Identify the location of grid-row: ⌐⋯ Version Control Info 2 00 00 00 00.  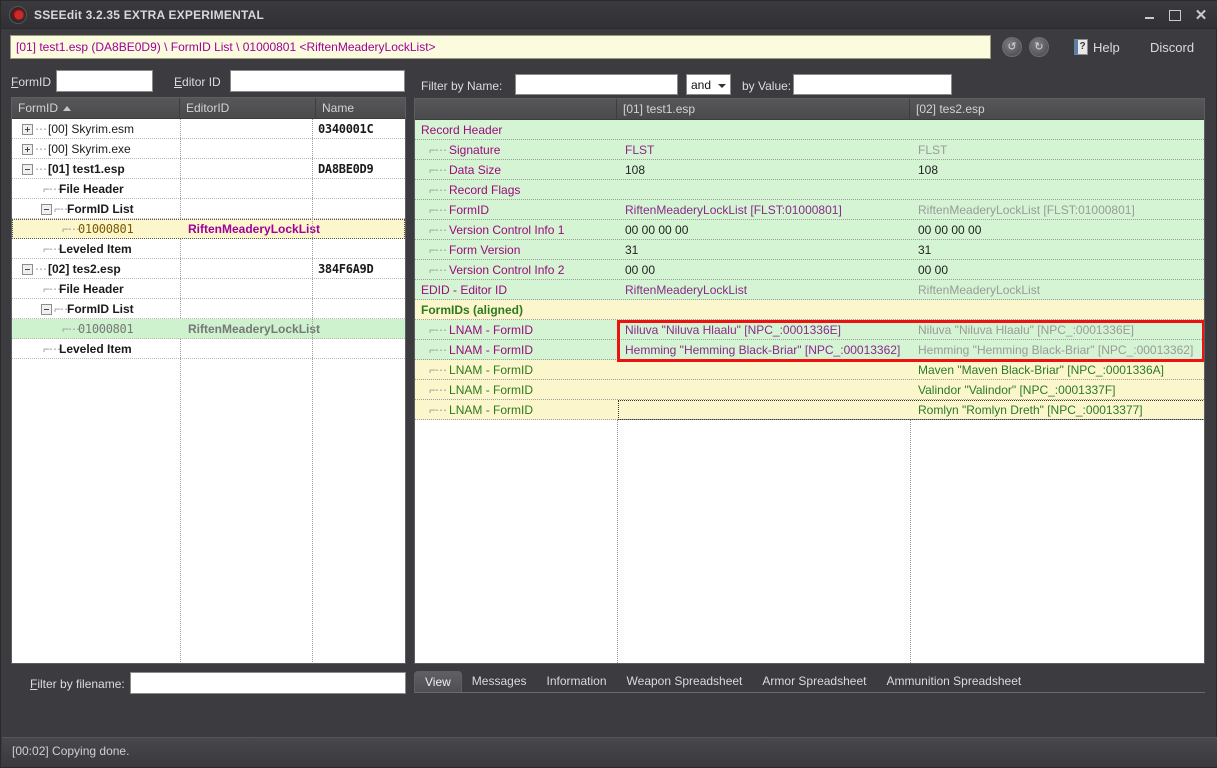
(809, 270).